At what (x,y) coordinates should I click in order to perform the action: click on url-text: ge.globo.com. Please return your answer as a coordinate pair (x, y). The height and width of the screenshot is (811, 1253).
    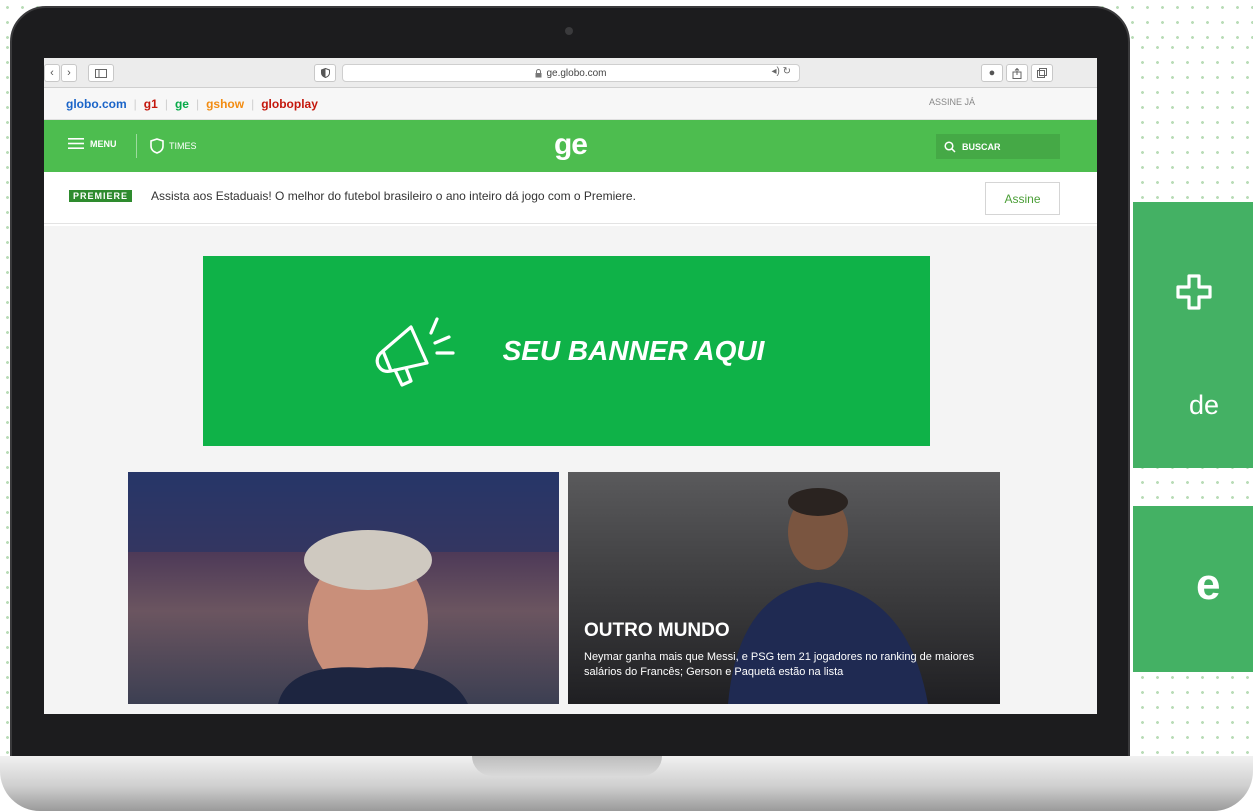
    Looking at the image, I should click on (576, 73).